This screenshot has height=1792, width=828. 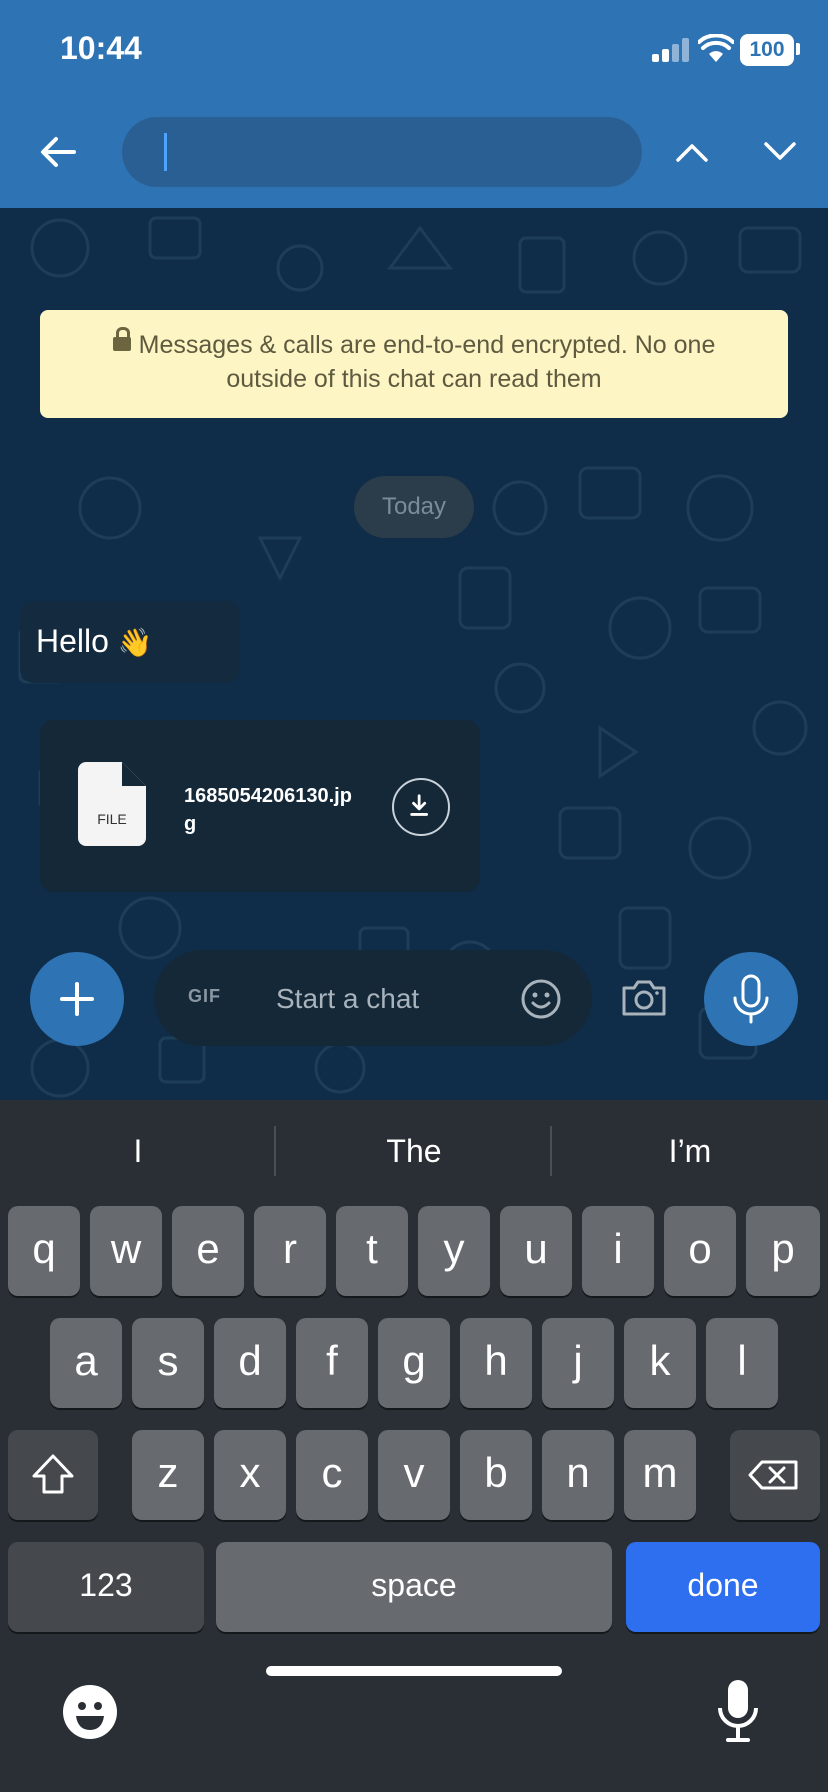 I want to click on key-l: l, so click(x=742, y=1363).